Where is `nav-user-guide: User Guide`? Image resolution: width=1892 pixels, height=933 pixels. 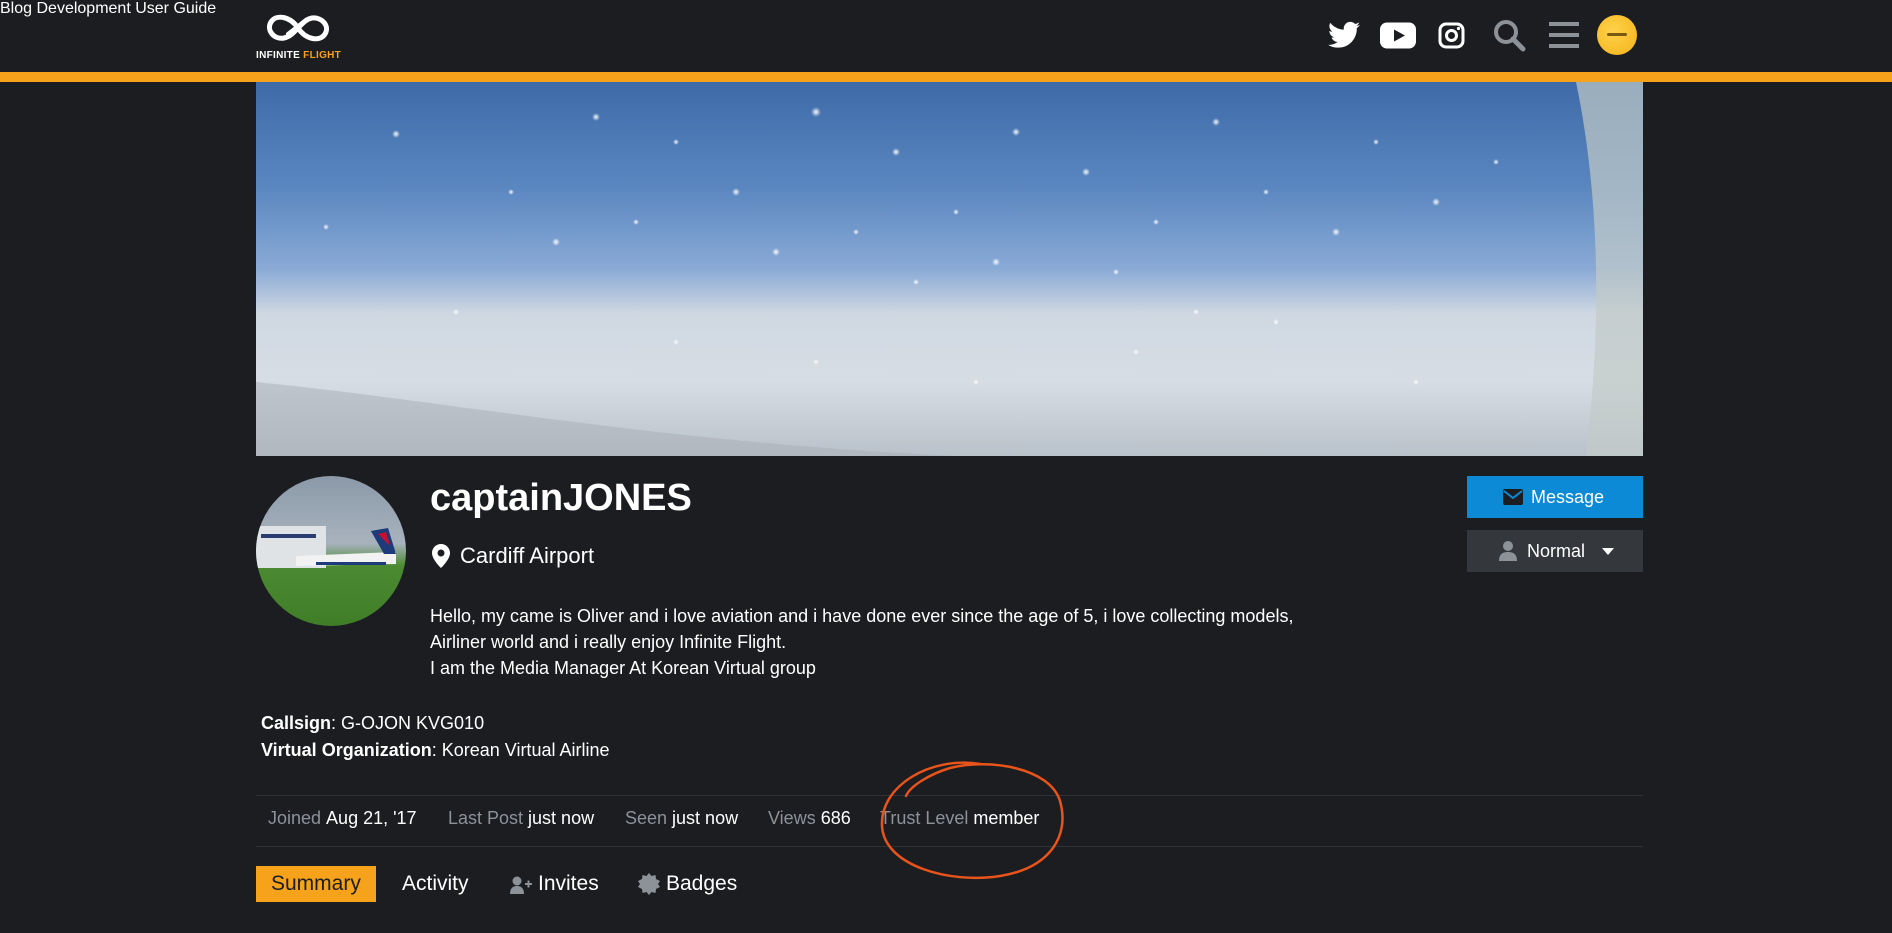
nav-user-guide: User Guide is located at coordinates (175, 8).